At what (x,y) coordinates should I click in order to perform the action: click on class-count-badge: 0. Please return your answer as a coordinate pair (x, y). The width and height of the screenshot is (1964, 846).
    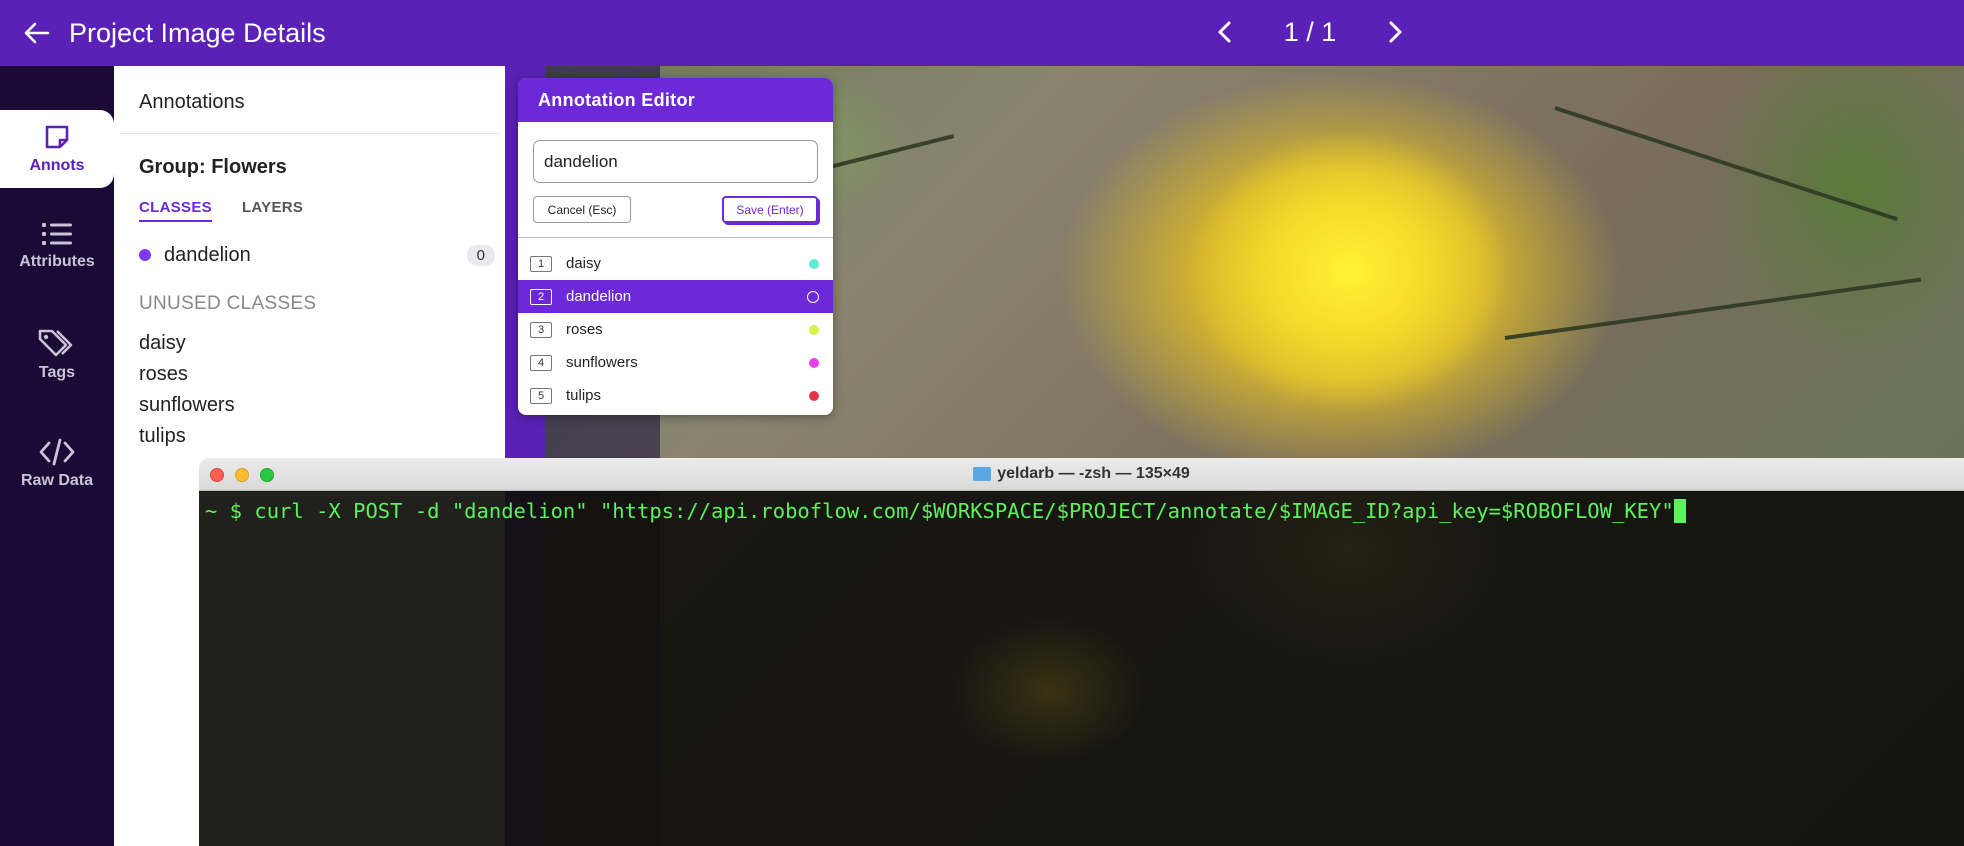
    Looking at the image, I should click on (480, 255).